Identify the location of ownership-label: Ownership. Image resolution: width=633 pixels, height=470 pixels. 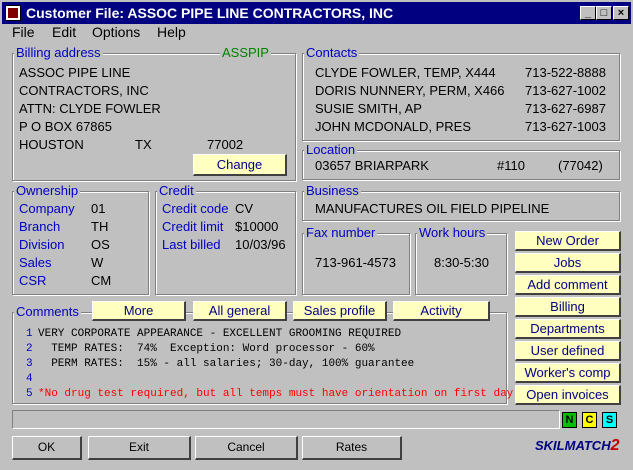
(47, 190).